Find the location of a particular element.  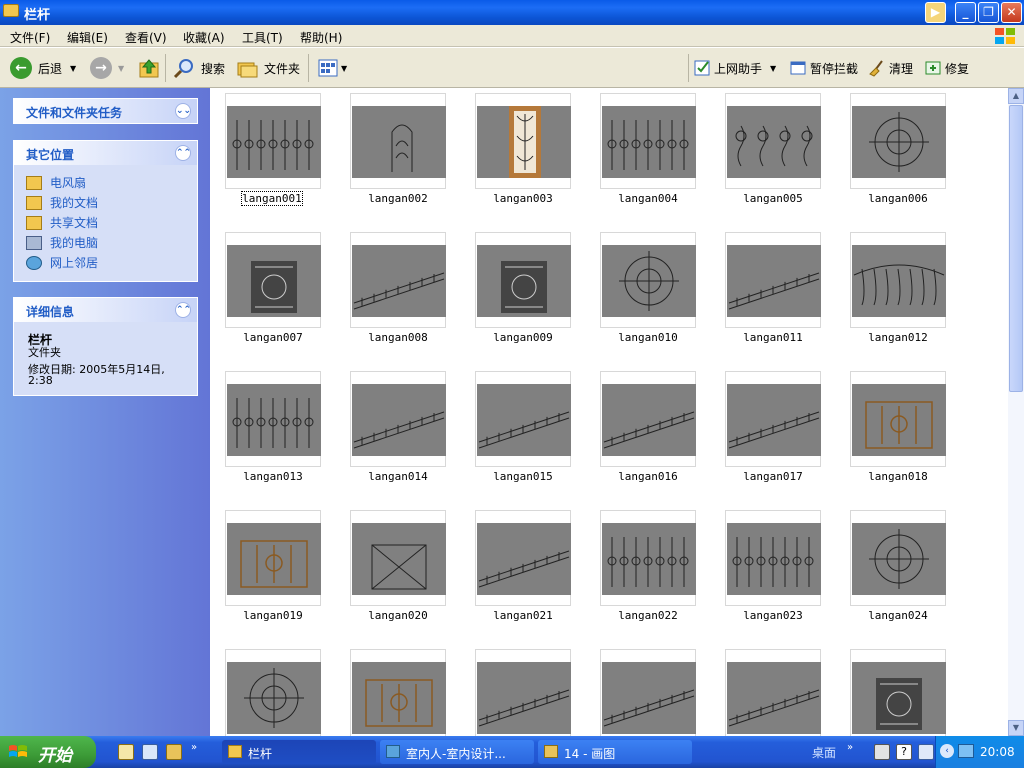

scroll-thumb is located at coordinates (1016, 248).